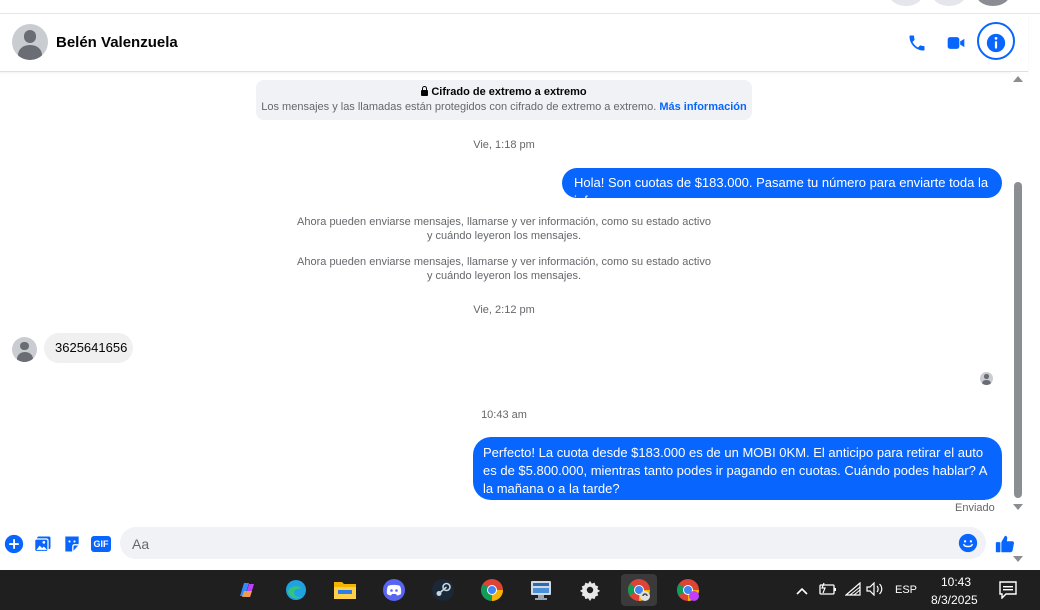  I want to click on contact-avatar, so click(30, 42).